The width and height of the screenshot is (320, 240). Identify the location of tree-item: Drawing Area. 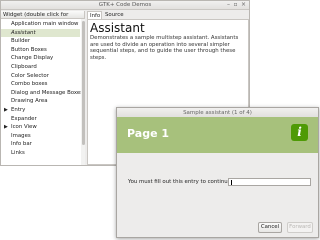
(40, 101).